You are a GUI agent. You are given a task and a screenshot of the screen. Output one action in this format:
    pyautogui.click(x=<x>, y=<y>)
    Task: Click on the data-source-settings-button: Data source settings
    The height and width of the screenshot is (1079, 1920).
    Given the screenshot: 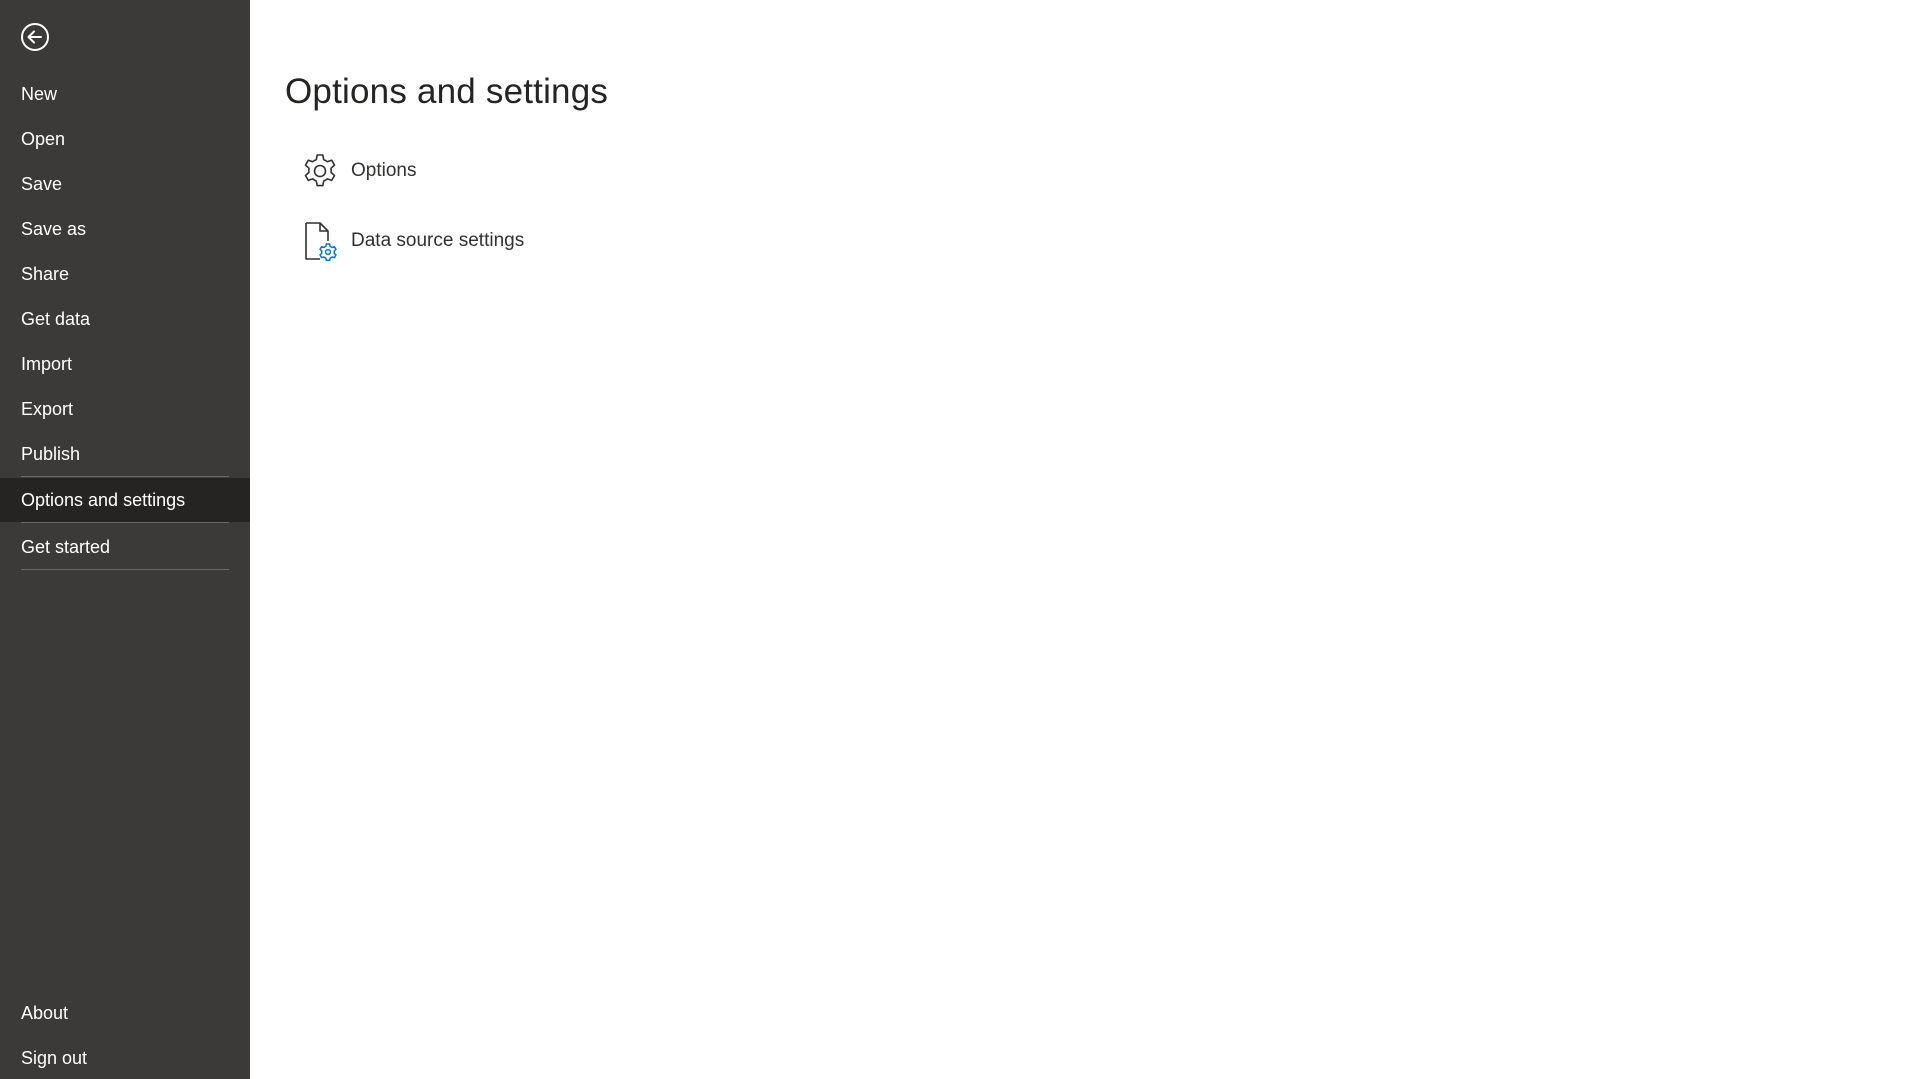 What is the action you would take?
    pyautogui.click(x=412, y=241)
    